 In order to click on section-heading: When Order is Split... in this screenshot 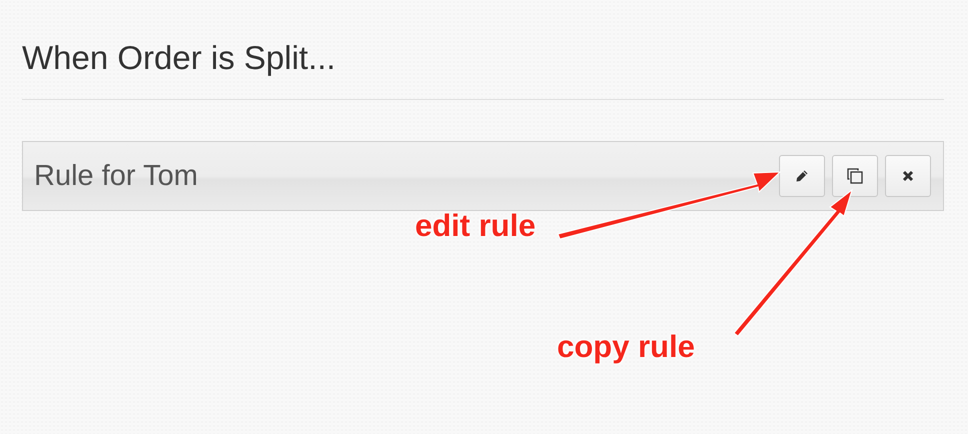, I will do `click(179, 58)`.